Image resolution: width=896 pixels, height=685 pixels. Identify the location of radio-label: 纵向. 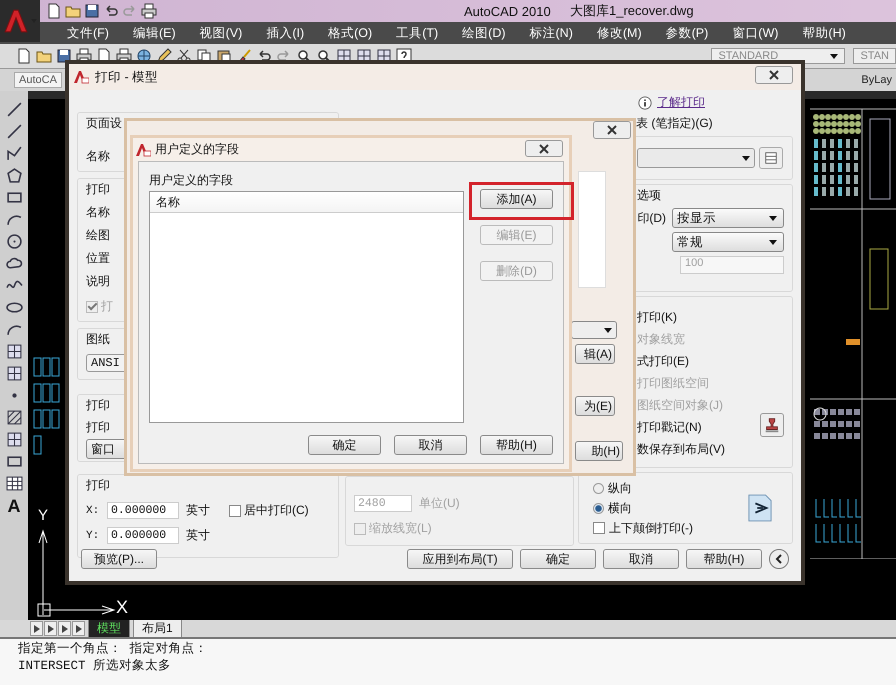
(620, 488).